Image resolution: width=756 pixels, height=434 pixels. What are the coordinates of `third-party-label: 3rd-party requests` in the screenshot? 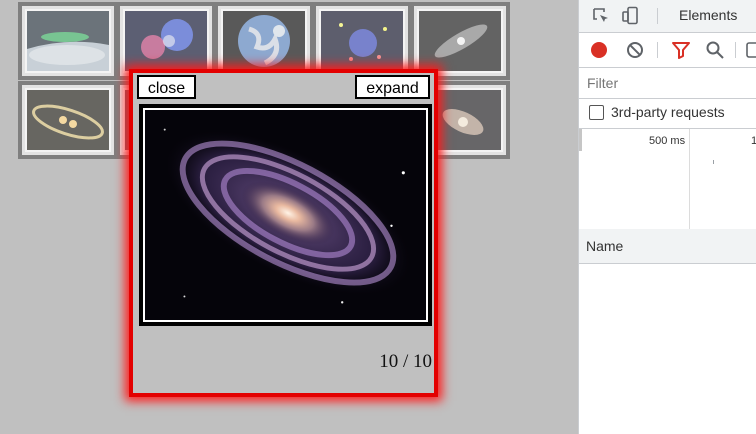 It's located at (668, 112).